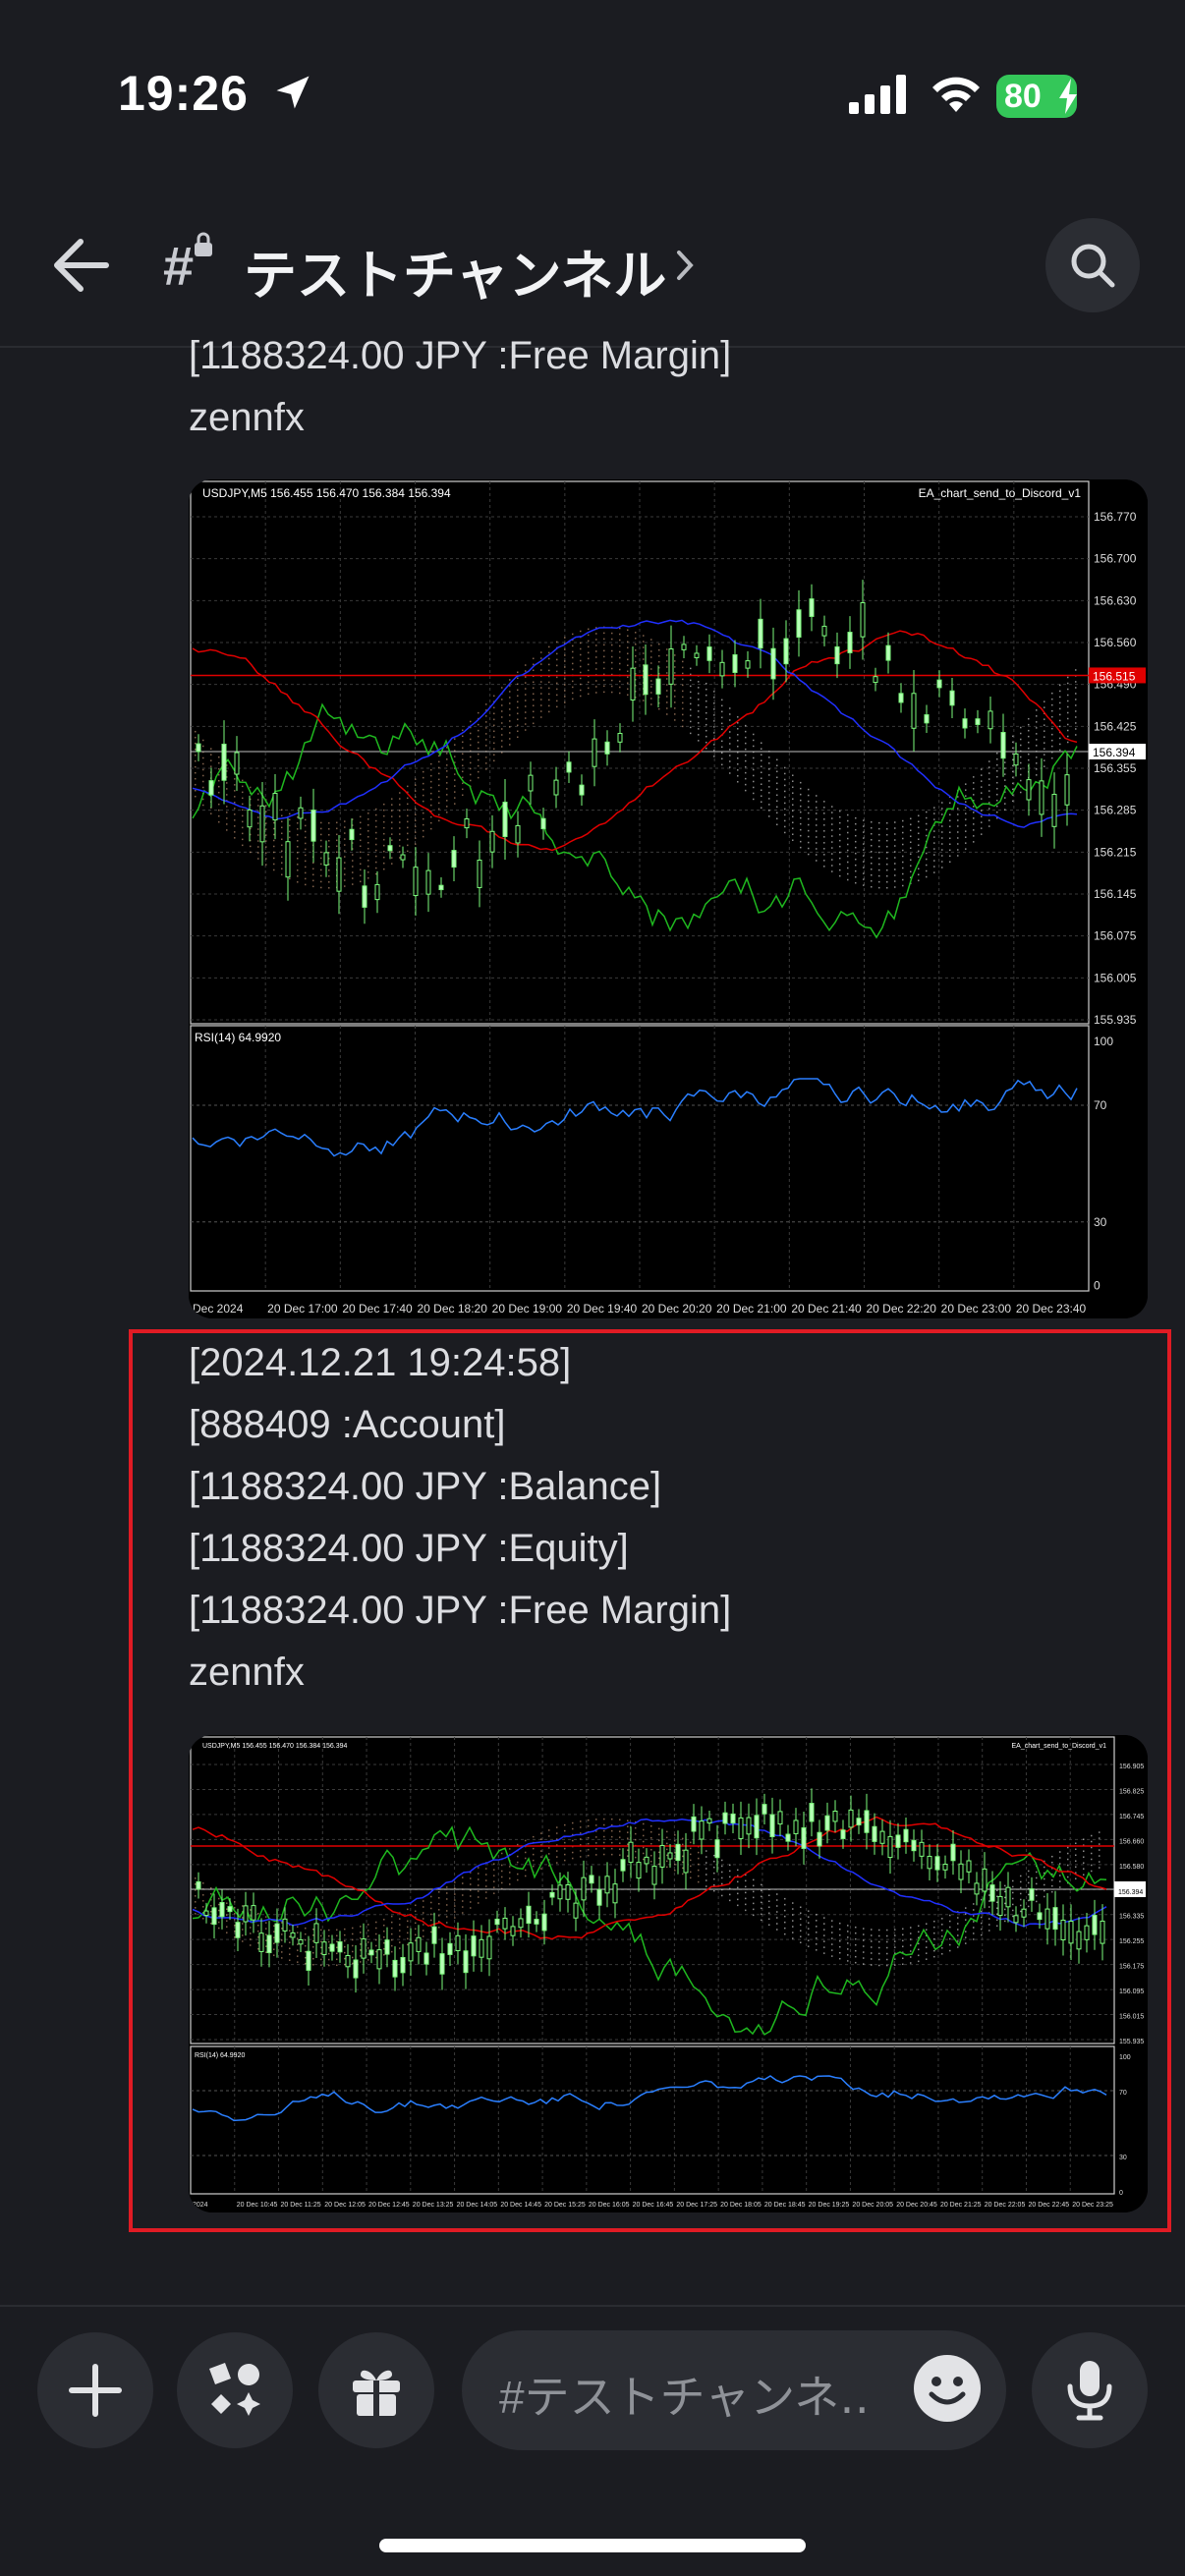 This screenshot has height=2576, width=1185. Describe the element at coordinates (948, 2388) in the screenshot. I see `emoji-icon` at that location.